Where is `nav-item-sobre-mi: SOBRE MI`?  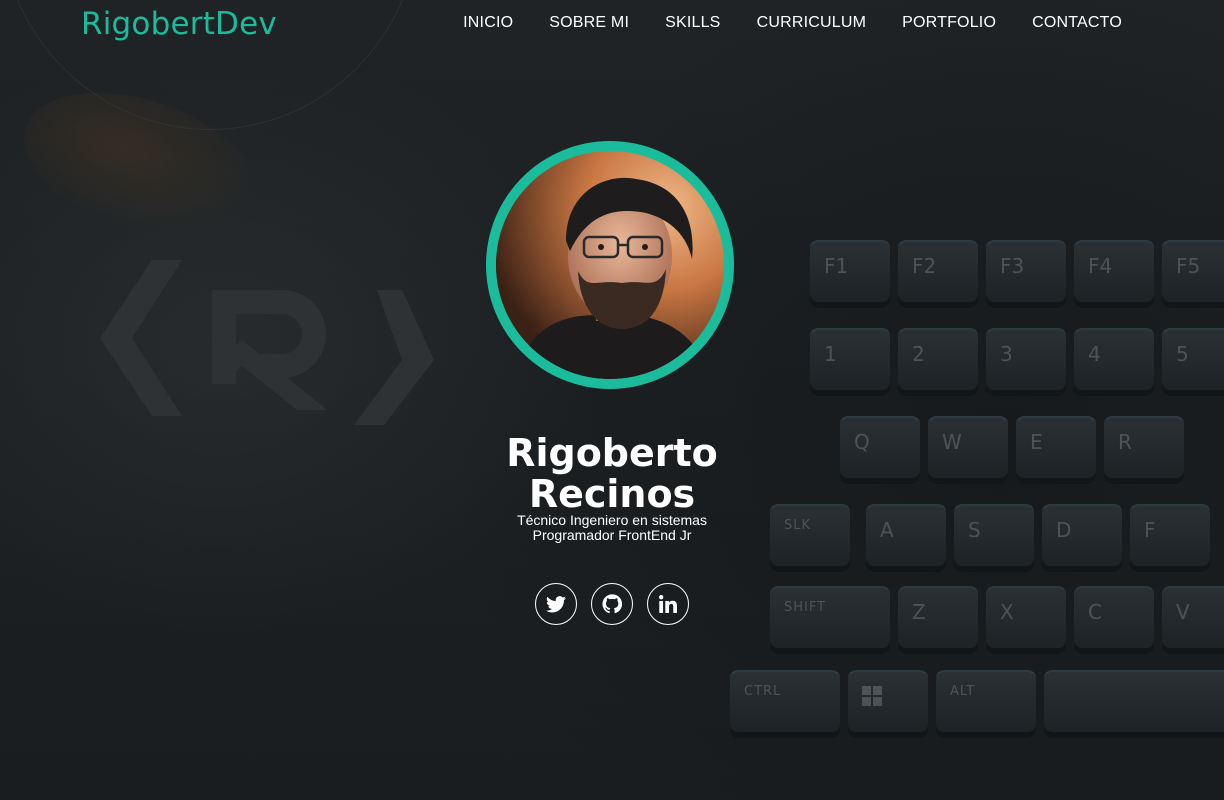 nav-item-sobre-mi: SOBRE MI is located at coordinates (589, 23).